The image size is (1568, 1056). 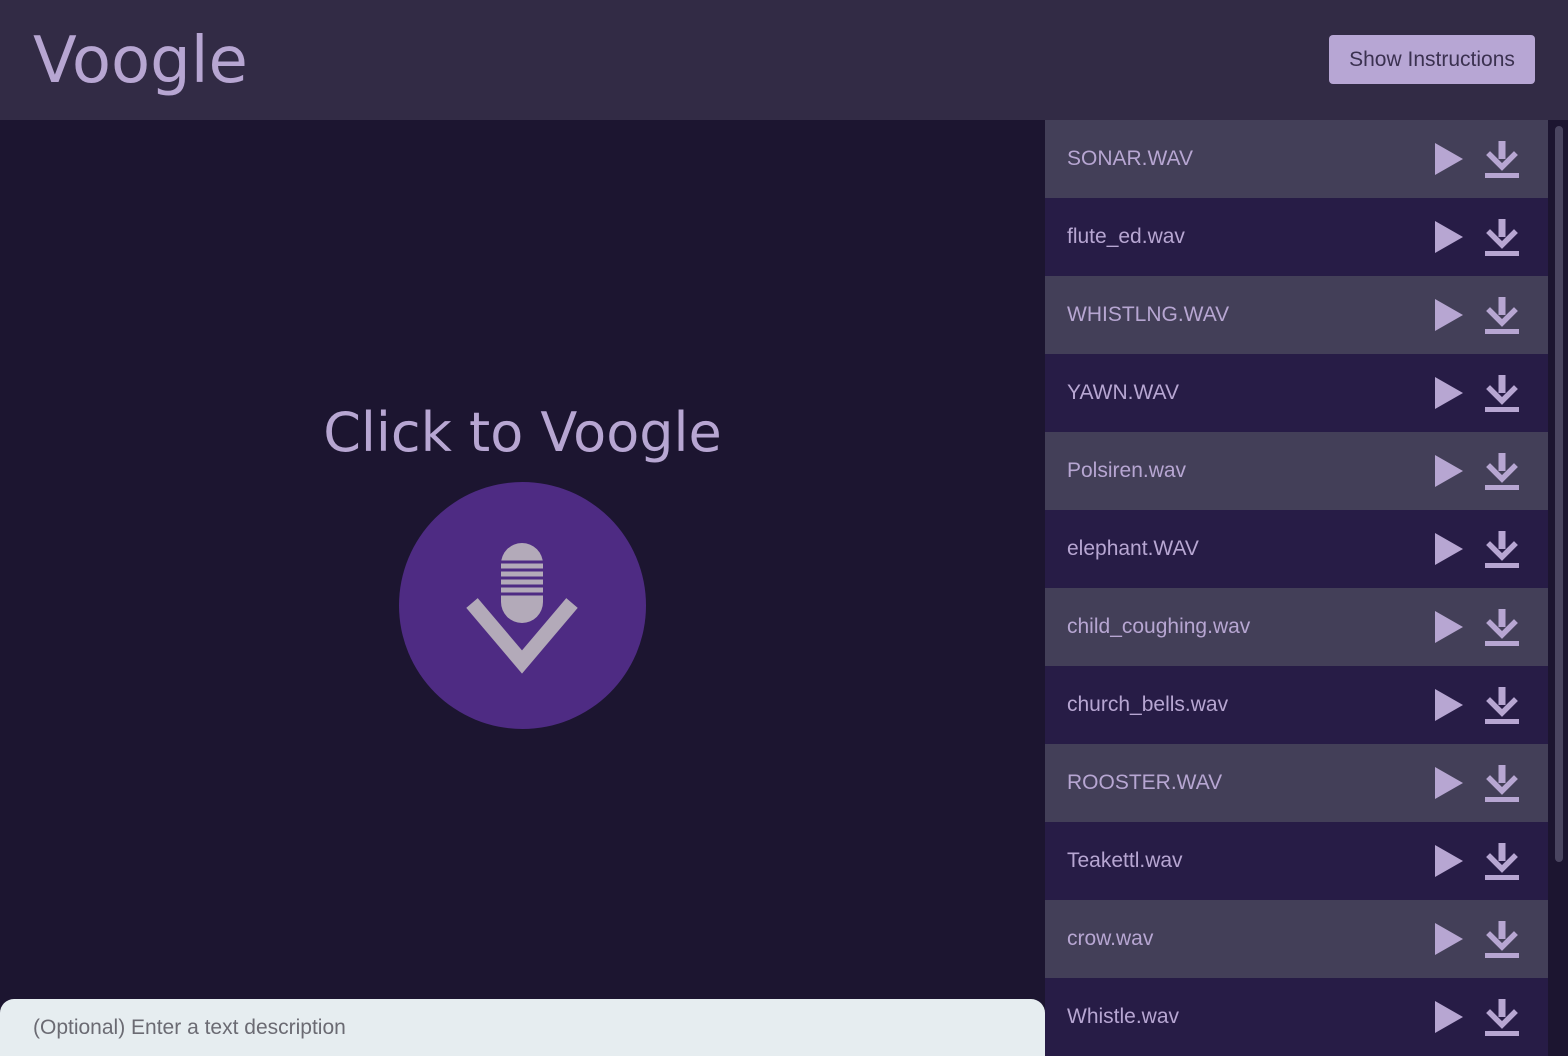 I want to click on sound-list-item: Polsiren.wav, so click(x=1296, y=471).